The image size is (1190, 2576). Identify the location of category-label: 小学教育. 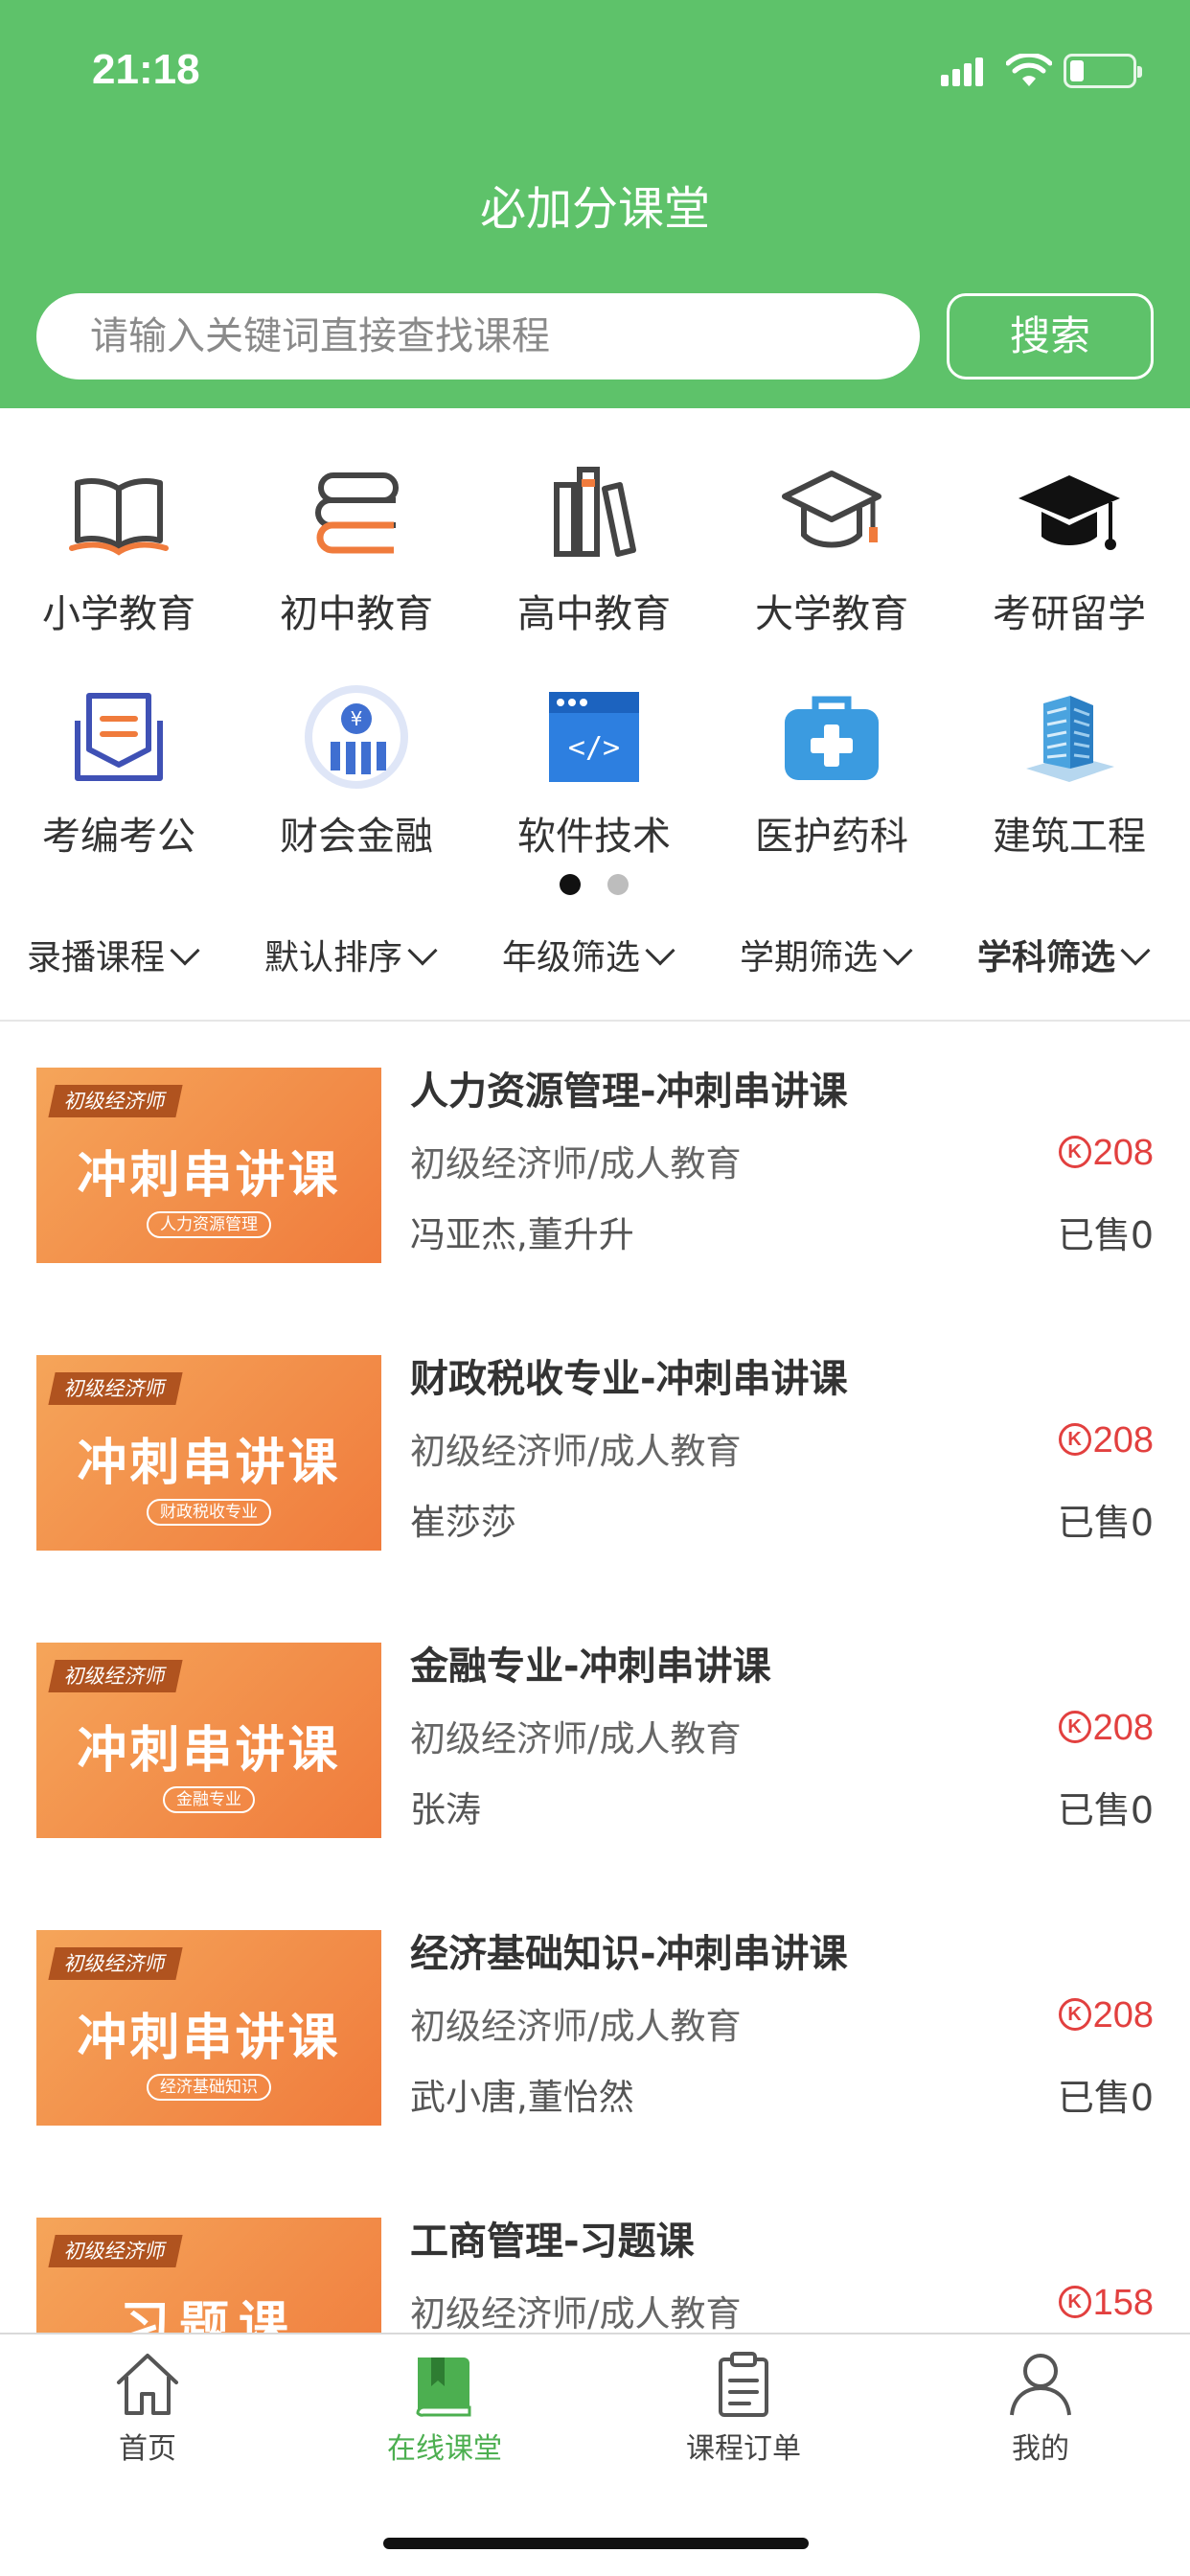
(119, 614).